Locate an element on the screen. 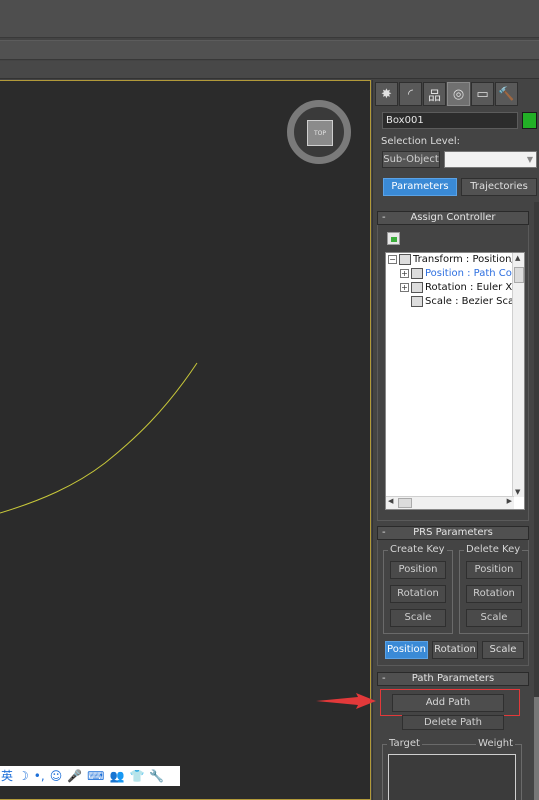 The width and height of the screenshot is (539, 800). scroll-right-icon: ▶ is located at coordinates (509, 501).